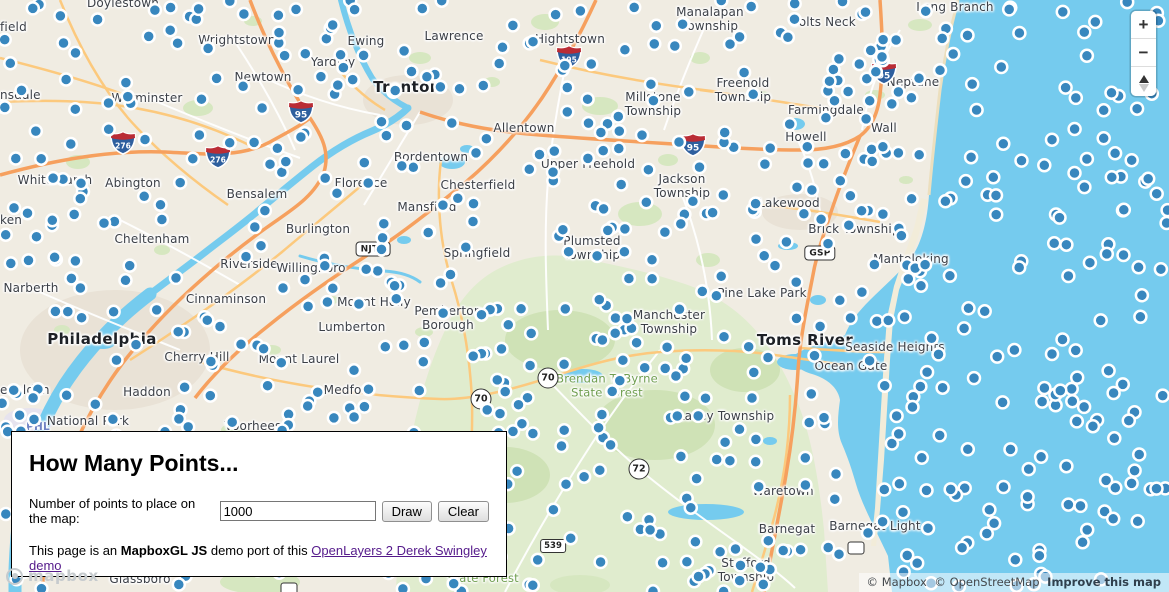 This screenshot has width=1169, height=592. Describe the element at coordinates (112, 511) in the screenshot. I see `points-count-label: Number of points to place on the map:` at that location.